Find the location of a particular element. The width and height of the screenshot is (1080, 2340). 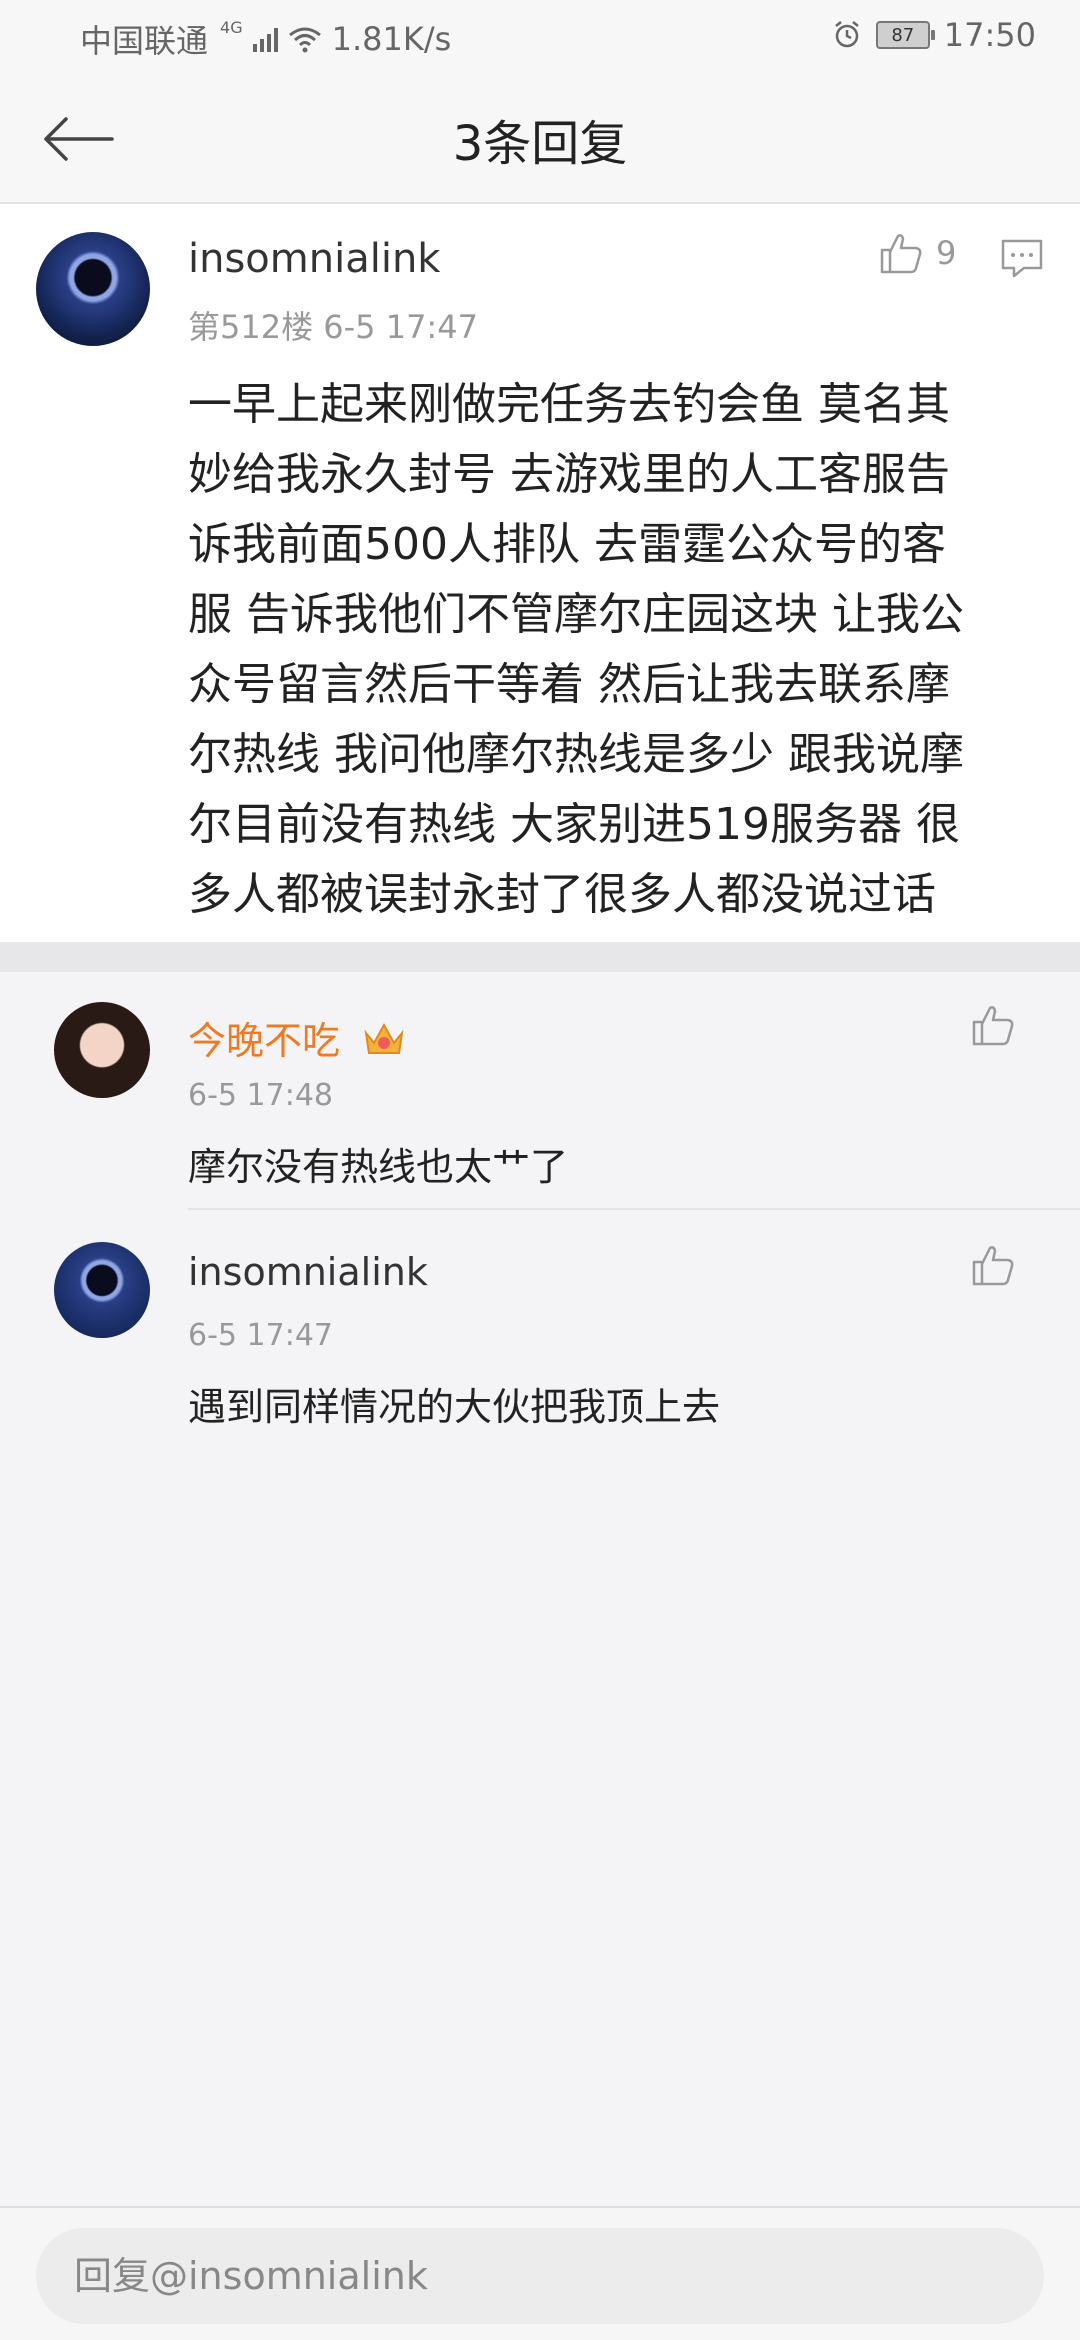

reply-time: 6-5 17:48 is located at coordinates (260, 1095).